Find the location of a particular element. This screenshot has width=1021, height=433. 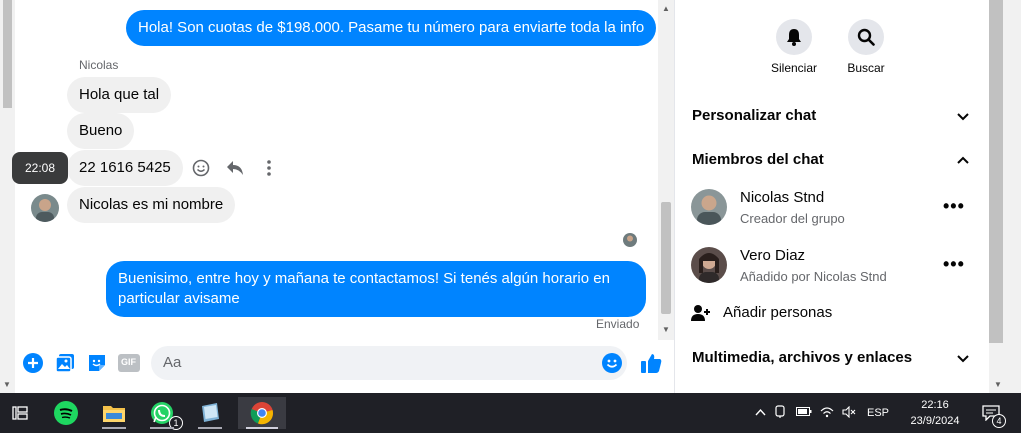

language-indicator: ESP is located at coordinates (878, 413).